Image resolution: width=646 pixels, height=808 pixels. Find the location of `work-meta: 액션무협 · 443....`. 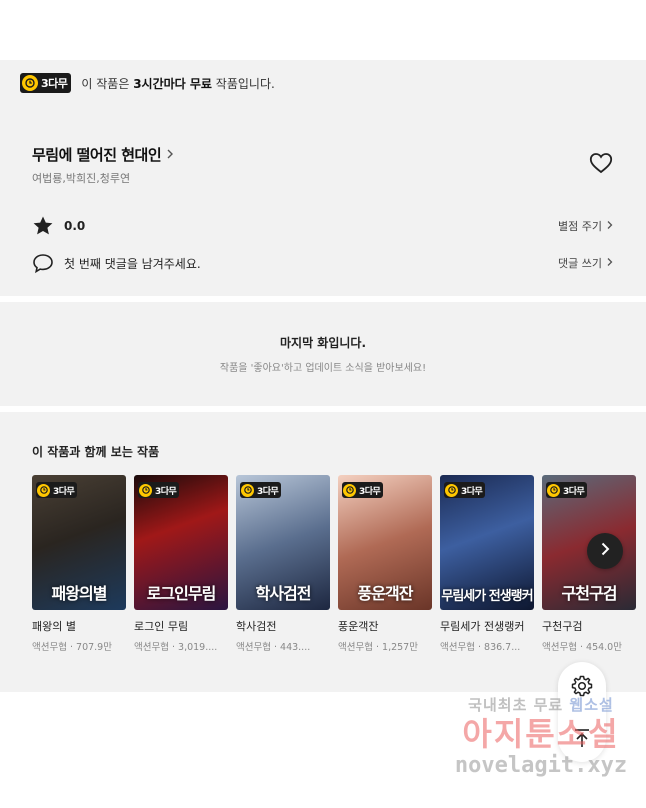

work-meta: 액션무협 · 443.... is located at coordinates (273, 647).